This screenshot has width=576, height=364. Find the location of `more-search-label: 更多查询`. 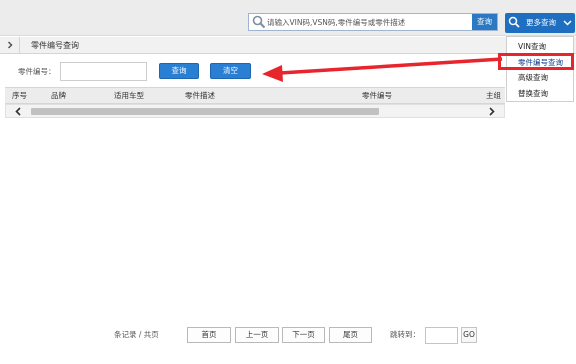

more-search-label: 更多查询 is located at coordinates (541, 22).